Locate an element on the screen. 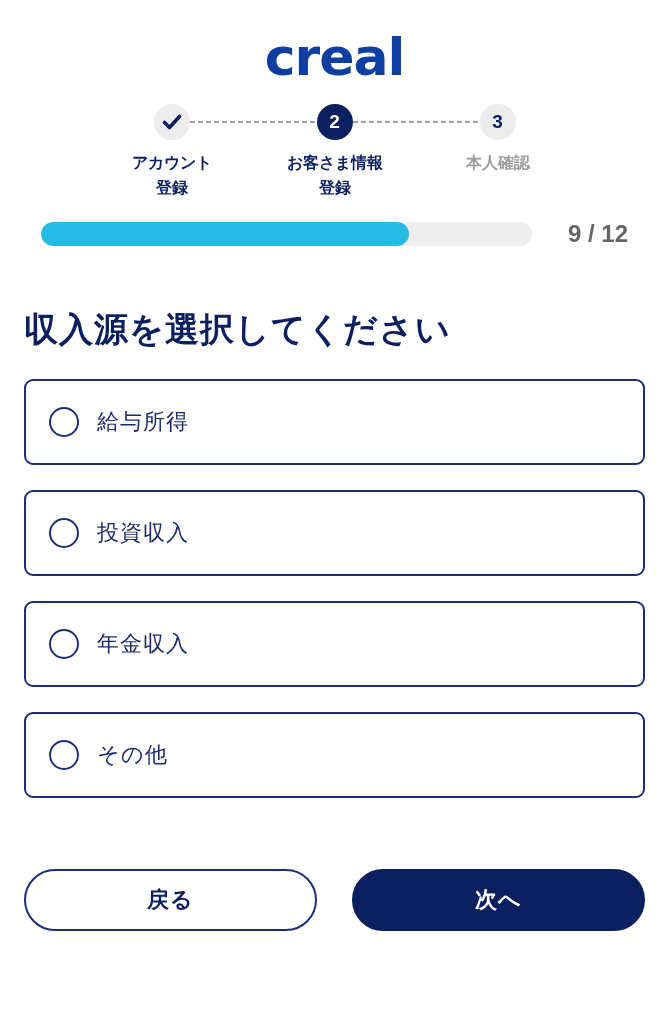  next-button: 次へ is located at coordinates (498, 900).